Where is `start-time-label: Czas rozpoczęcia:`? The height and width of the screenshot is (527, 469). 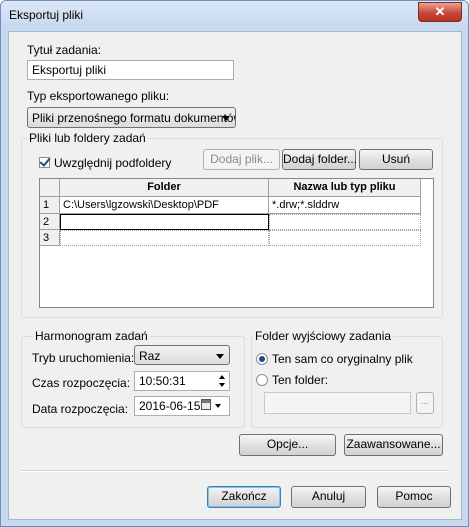
start-time-label: Czas rozpoczęcia: is located at coordinates (81, 383).